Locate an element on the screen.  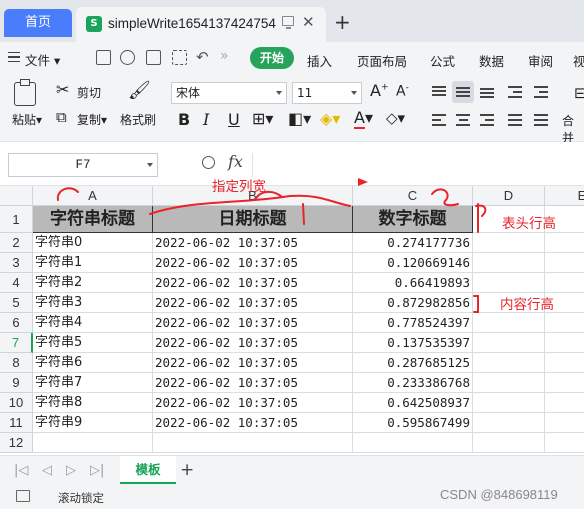
align-middle-icon is located at coordinates (463, 92).